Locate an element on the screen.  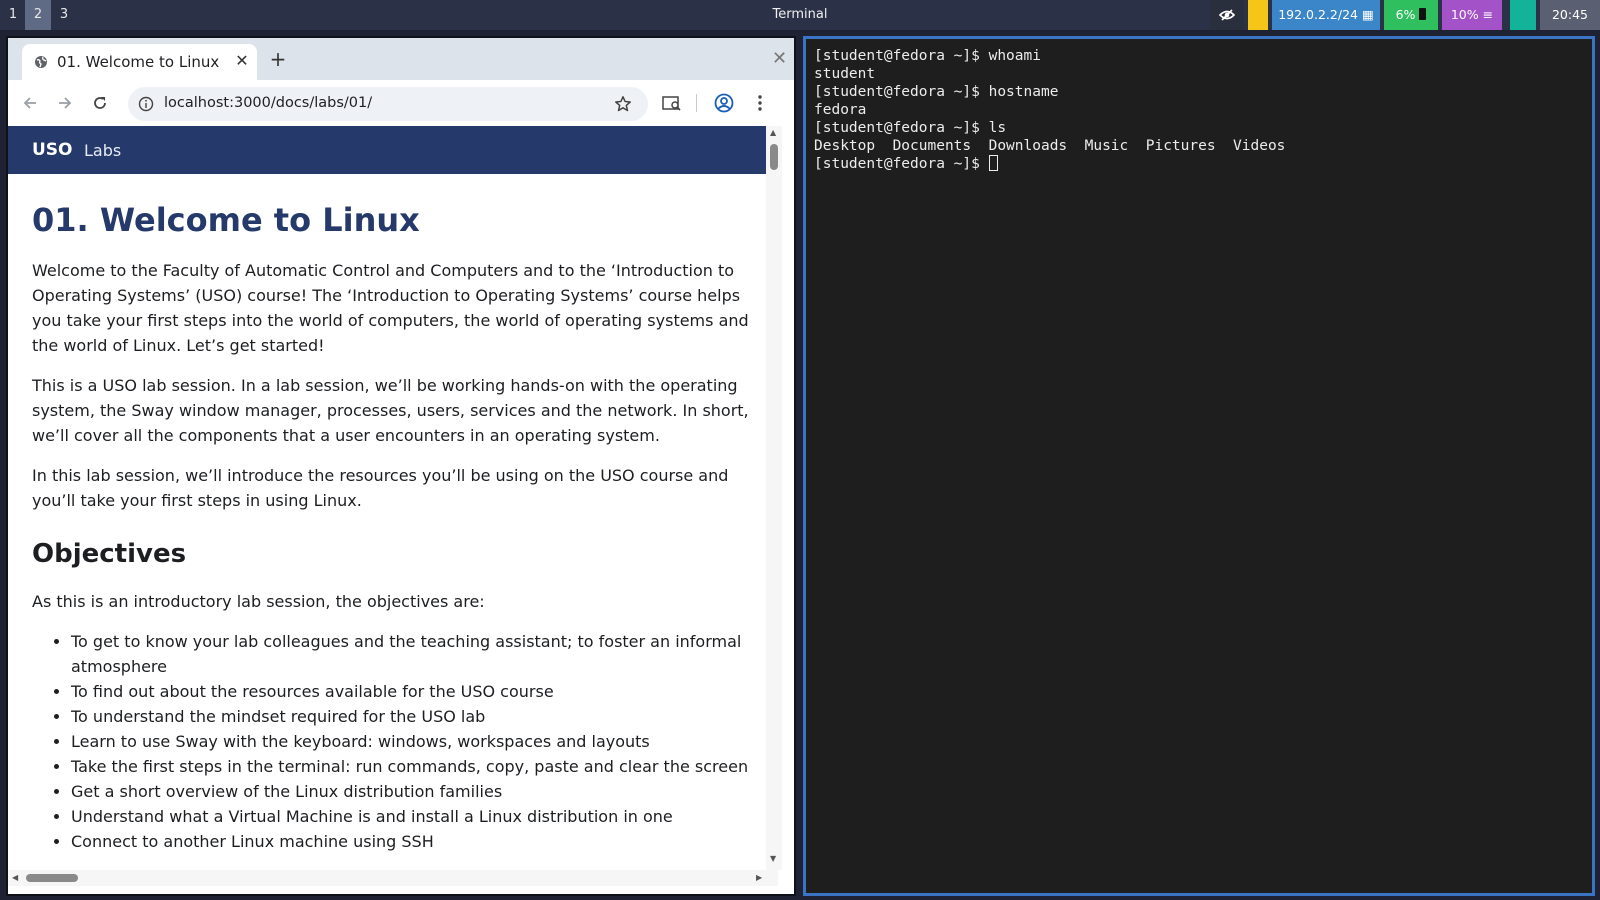
terminal-line: [student@fedora ~]$ hostname is located at coordinates (936, 92).